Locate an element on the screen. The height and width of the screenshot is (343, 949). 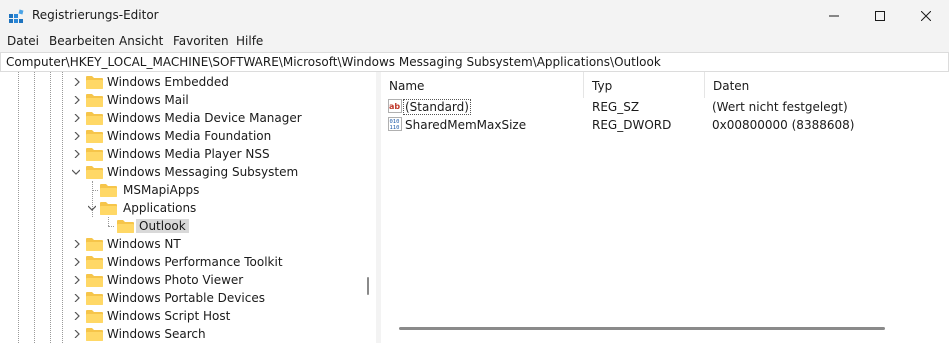
tree-item-msmapiapps: MSMapiApps is located at coordinates (180, 190).